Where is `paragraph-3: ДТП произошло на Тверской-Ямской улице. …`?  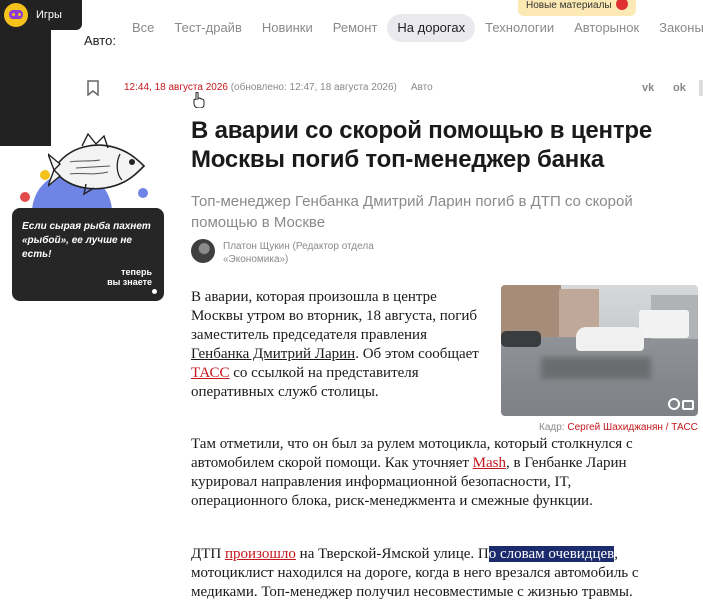
paragraph-3: ДТП произошло на Тверской-Ямской улице. … is located at coordinates (431, 572).